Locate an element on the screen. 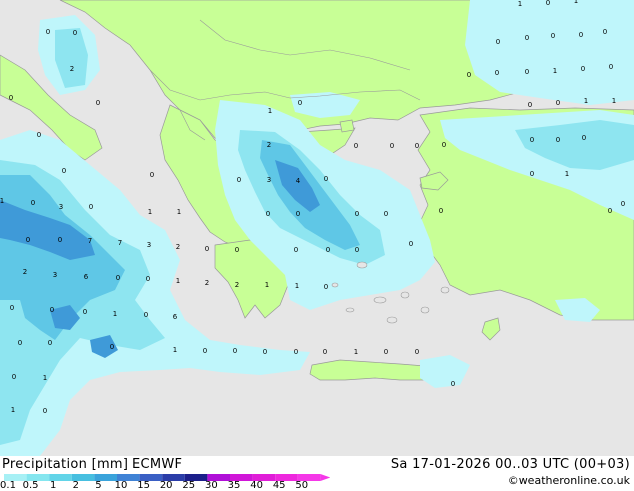 This screenshot has height=491, width=634. precip-value-label: 4 is located at coordinates (298, 181).